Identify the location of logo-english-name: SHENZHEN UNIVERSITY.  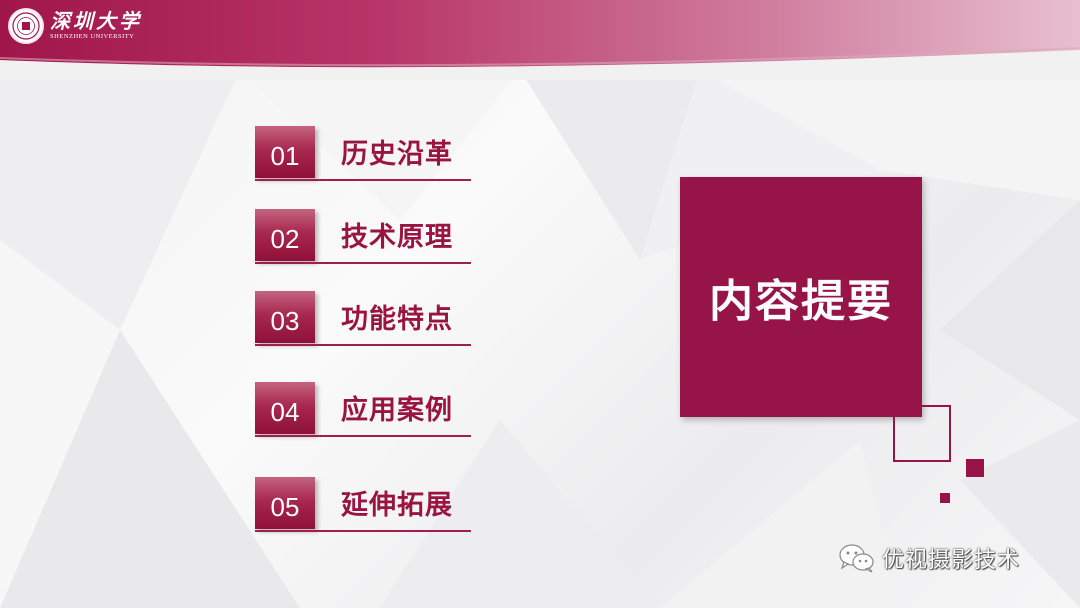
(92, 36).